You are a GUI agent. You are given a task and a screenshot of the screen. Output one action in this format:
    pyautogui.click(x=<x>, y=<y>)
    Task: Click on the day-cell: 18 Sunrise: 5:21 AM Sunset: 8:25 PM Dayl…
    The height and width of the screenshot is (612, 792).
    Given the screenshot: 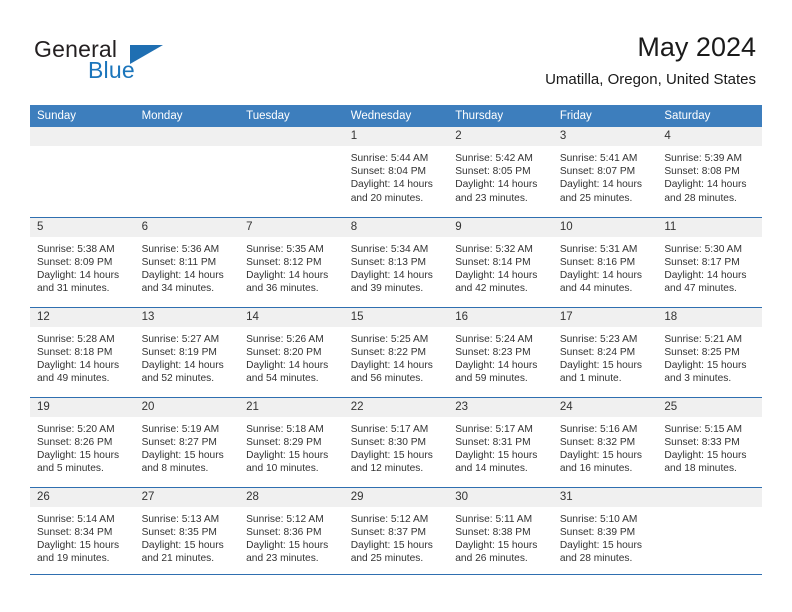 What is the action you would take?
    pyautogui.click(x=709, y=351)
    